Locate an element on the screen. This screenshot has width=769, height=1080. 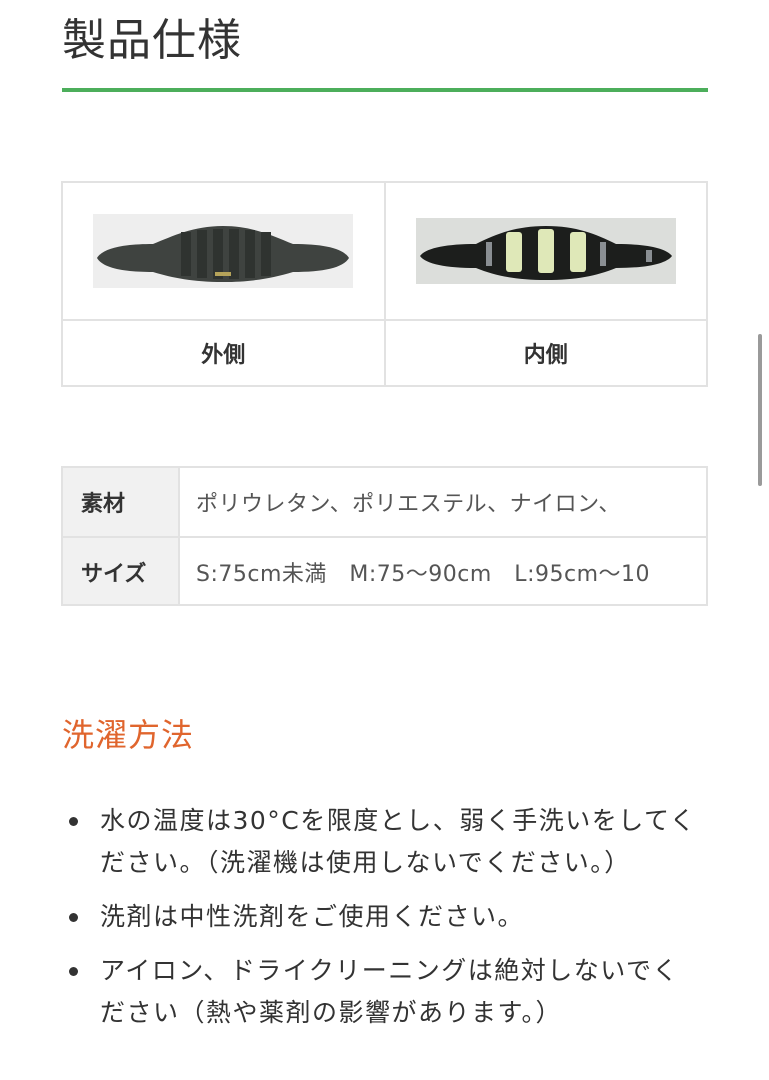
list-item: 洗剤は中性洗剤をご使用ください。 is located at coordinates (382, 917).